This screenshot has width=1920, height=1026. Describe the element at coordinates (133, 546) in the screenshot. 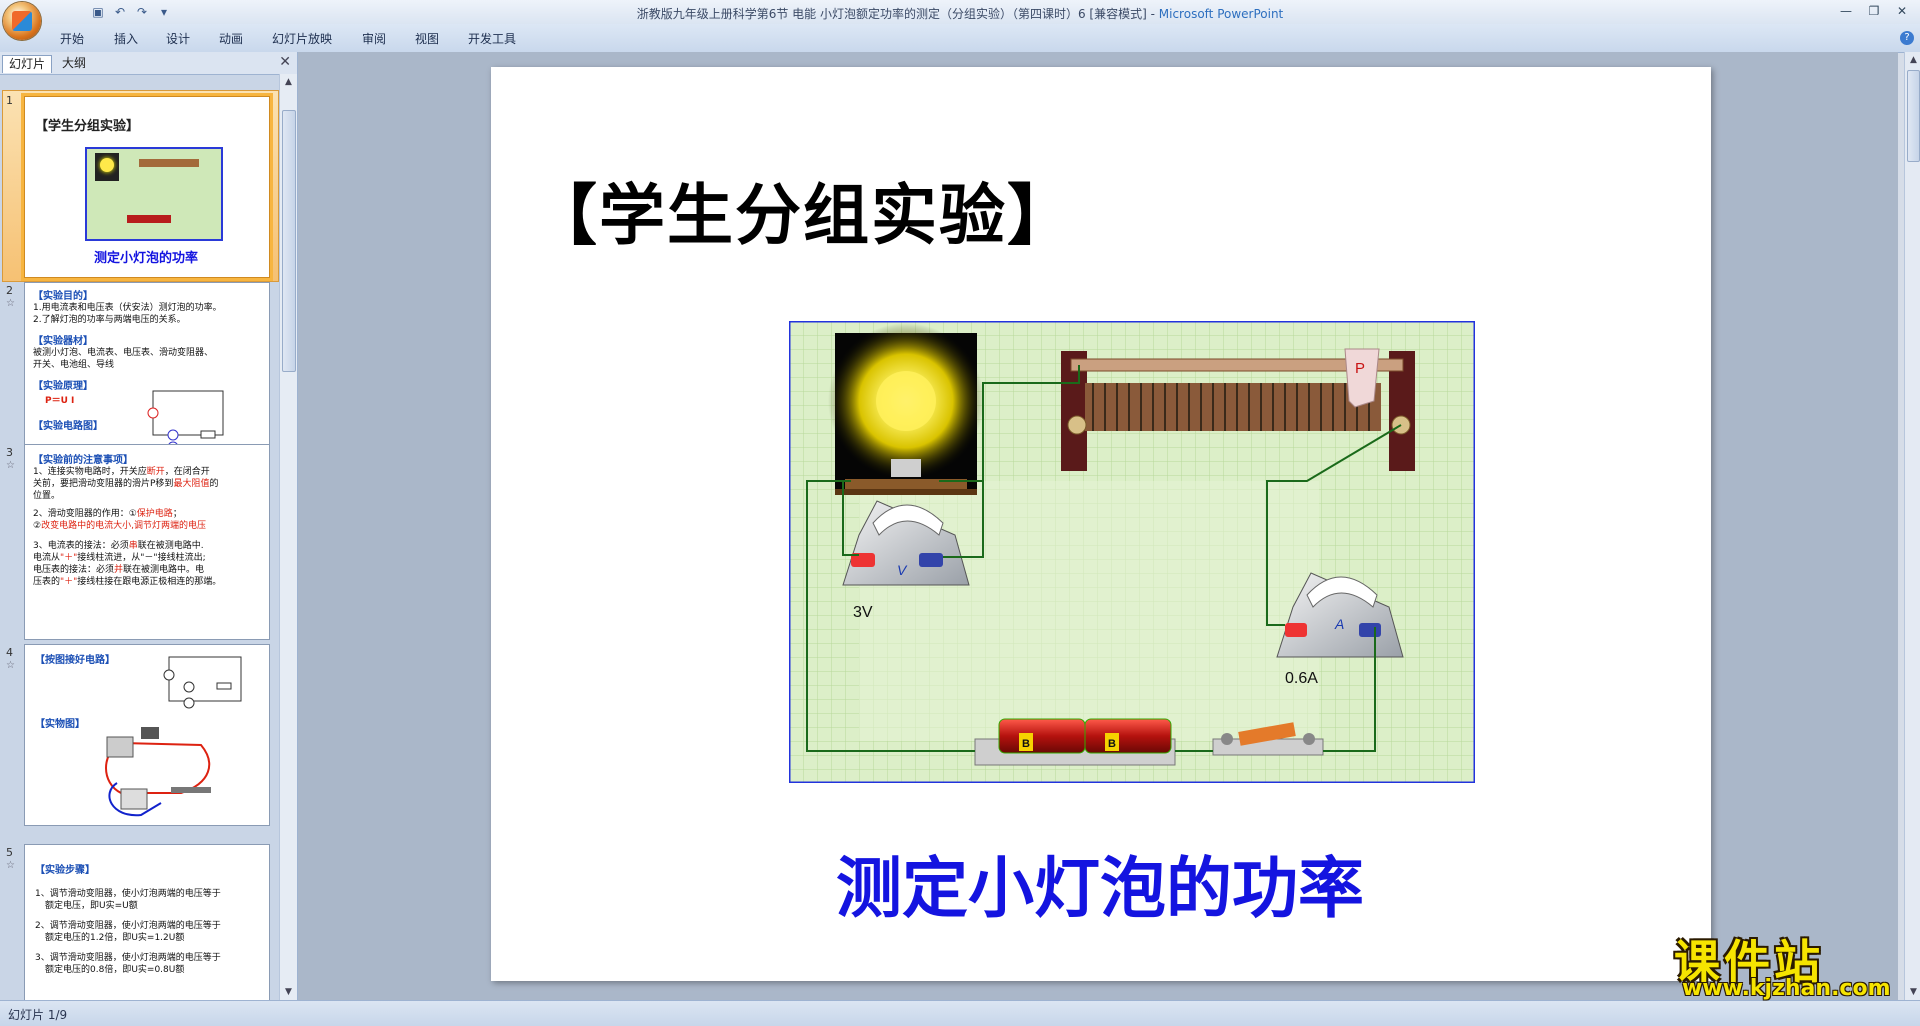

I see `thumb-blank: 串` at that location.